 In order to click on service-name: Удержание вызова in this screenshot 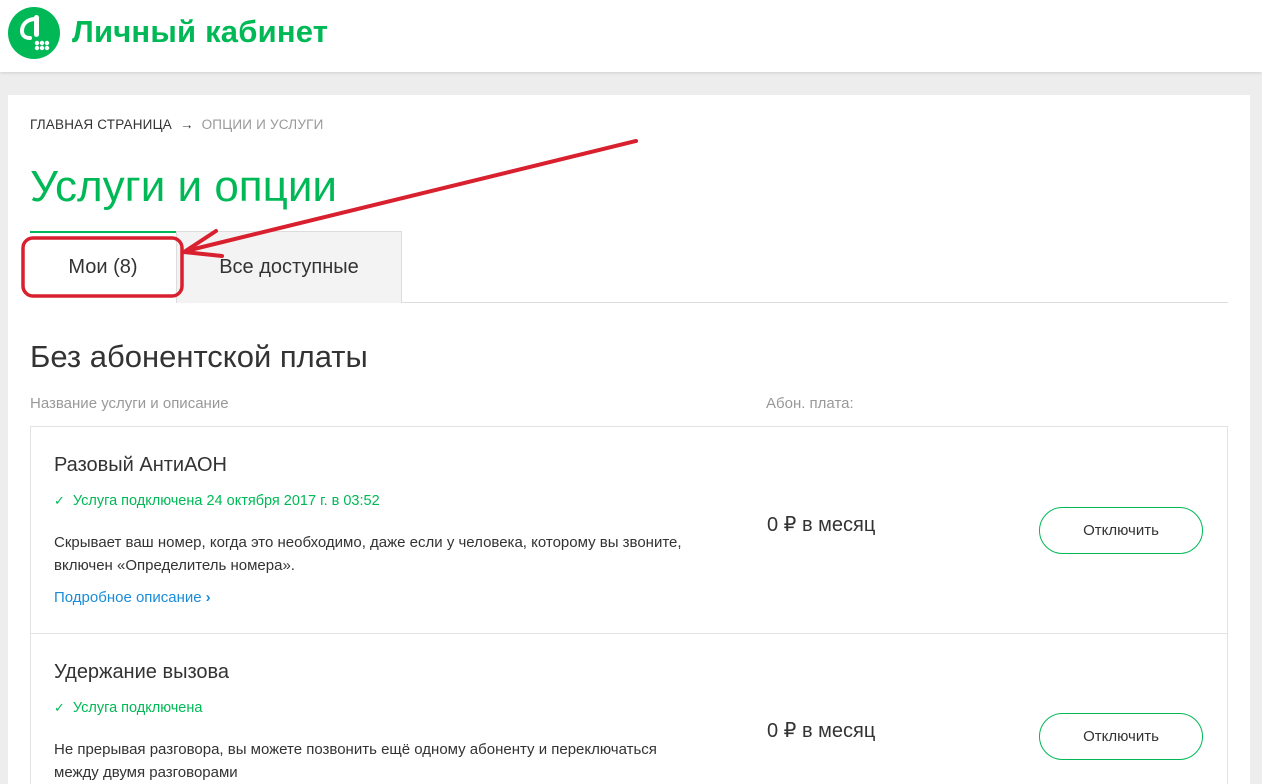, I will do `click(142, 672)`.